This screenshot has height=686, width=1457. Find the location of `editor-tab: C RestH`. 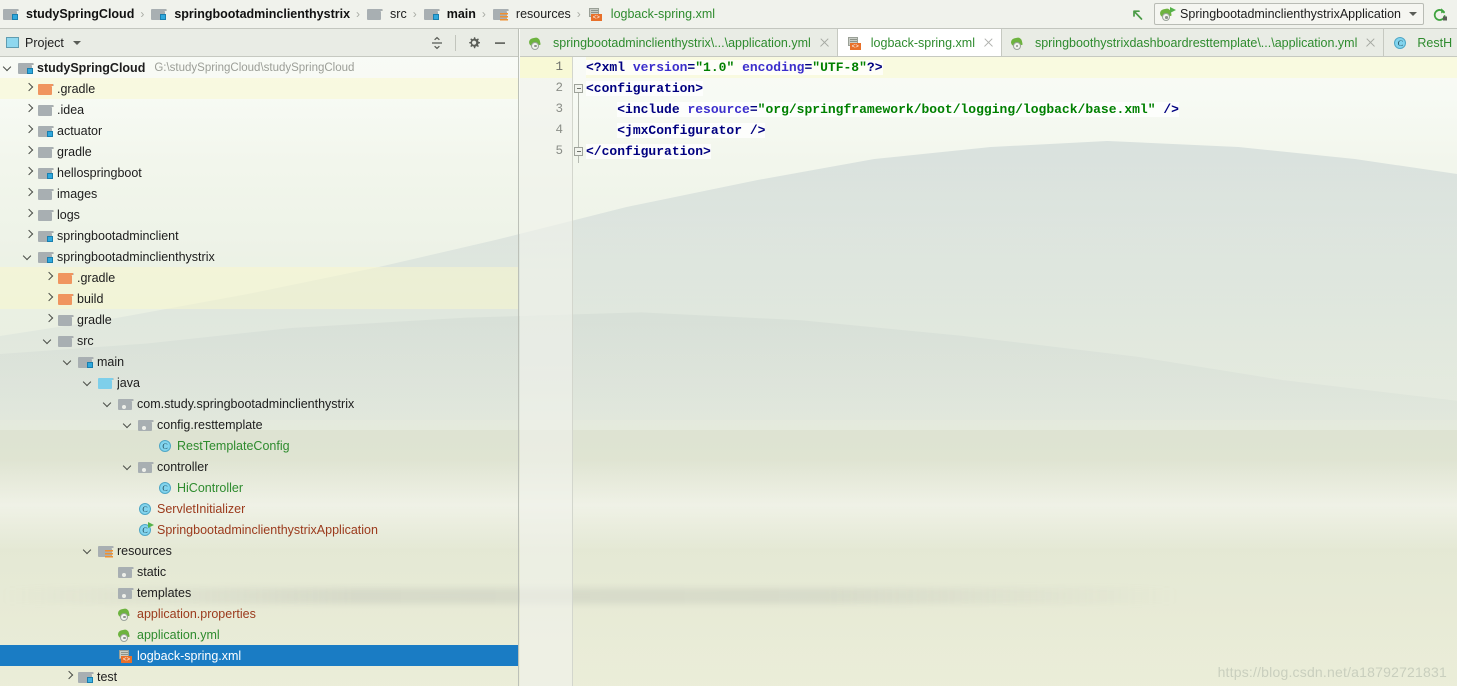

editor-tab: C RestH is located at coordinates (1420, 42).